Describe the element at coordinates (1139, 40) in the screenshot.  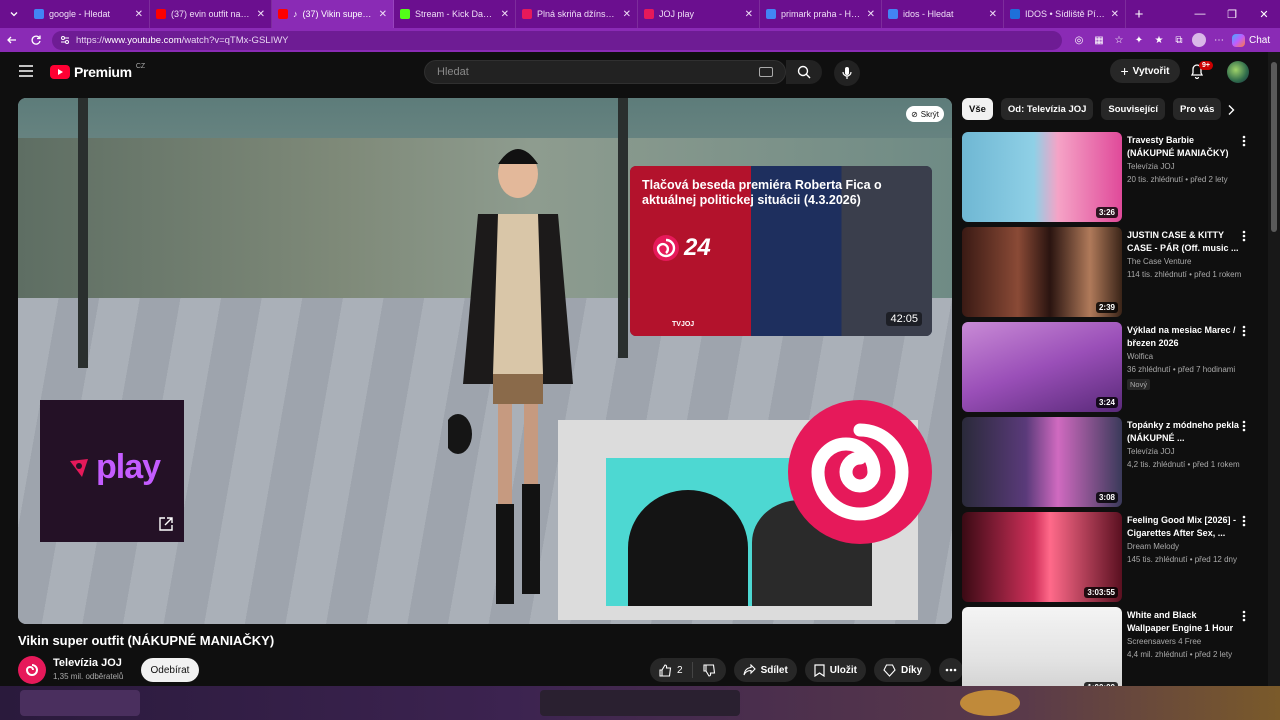
I see `extensions-icon: ✦` at that location.